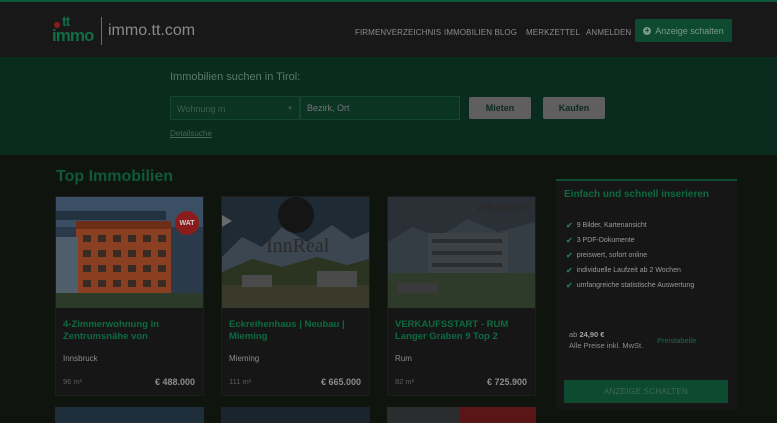  What do you see at coordinates (592, 334) in the screenshot?
I see `price-value: 24,90 €` at bounding box center [592, 334].